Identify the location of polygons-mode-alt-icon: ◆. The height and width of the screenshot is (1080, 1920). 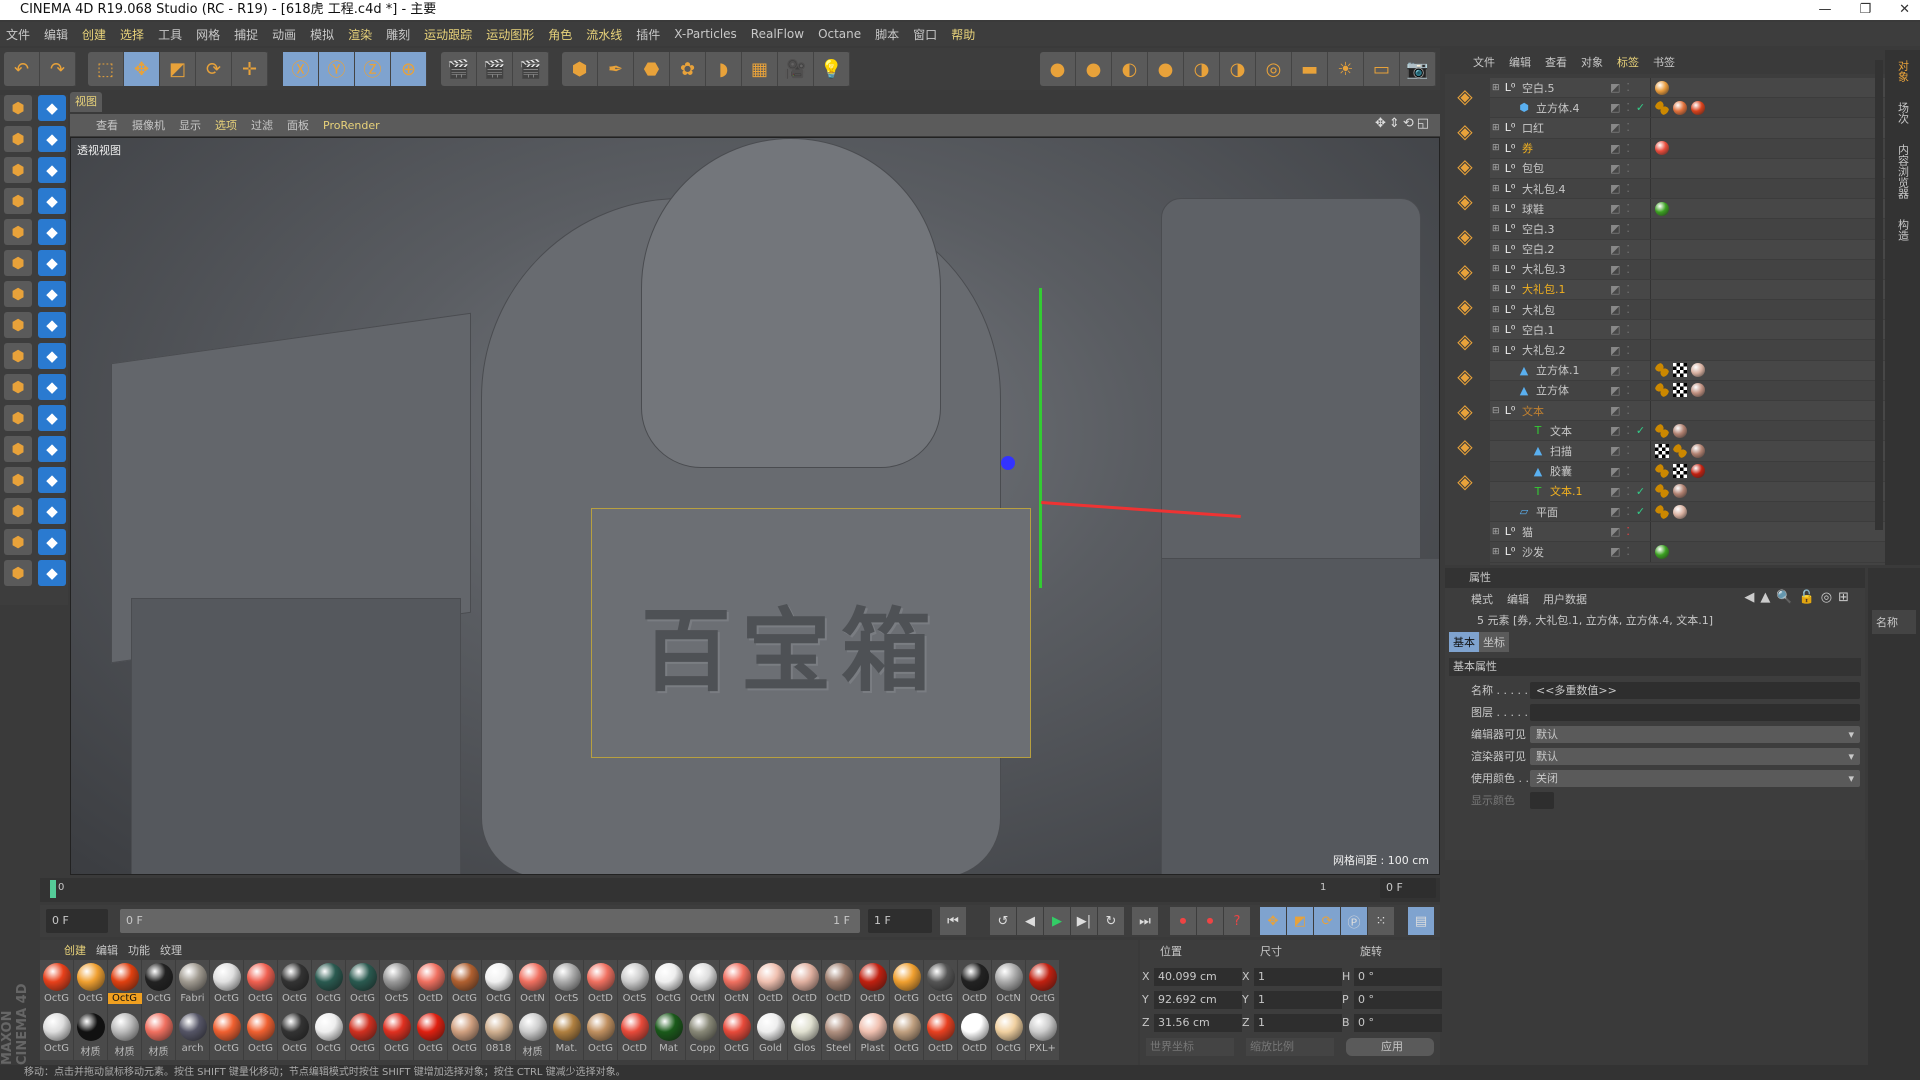
(52, 294).